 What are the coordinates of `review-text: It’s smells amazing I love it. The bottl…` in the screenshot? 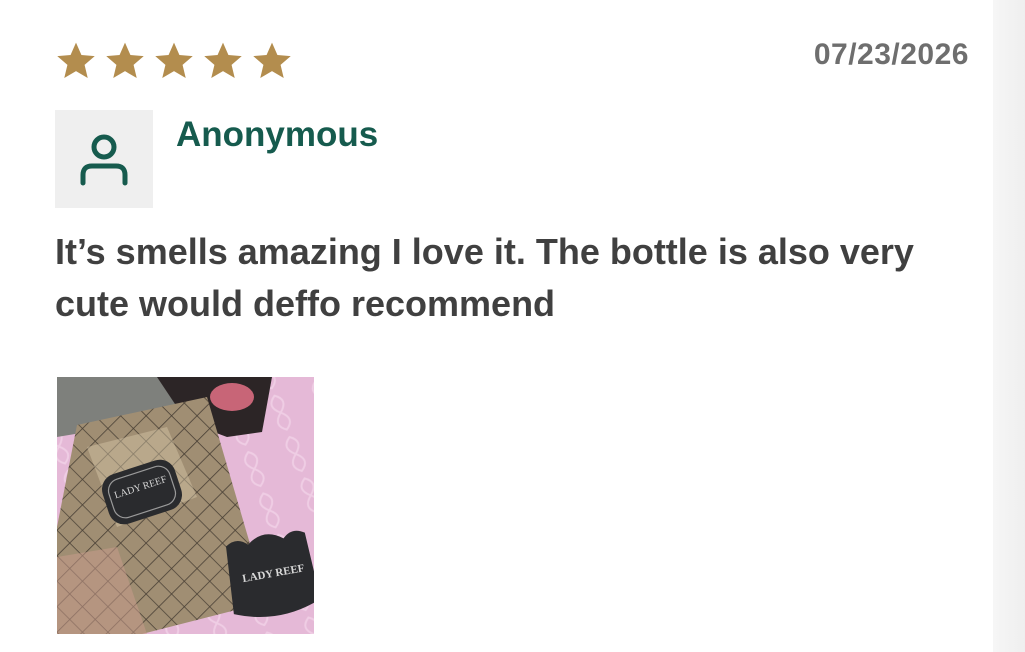 It's located at (484, 277).